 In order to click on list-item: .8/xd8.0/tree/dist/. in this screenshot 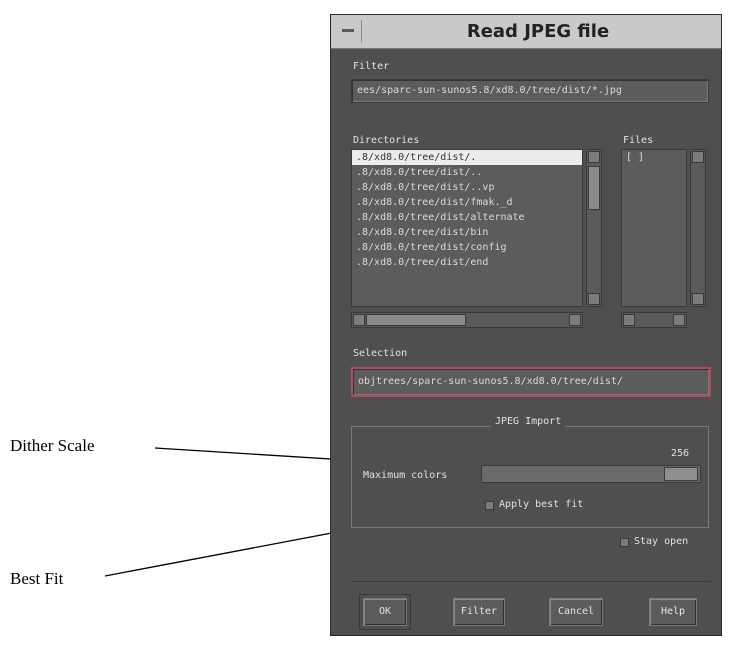, I will do `click(467, 157)`.